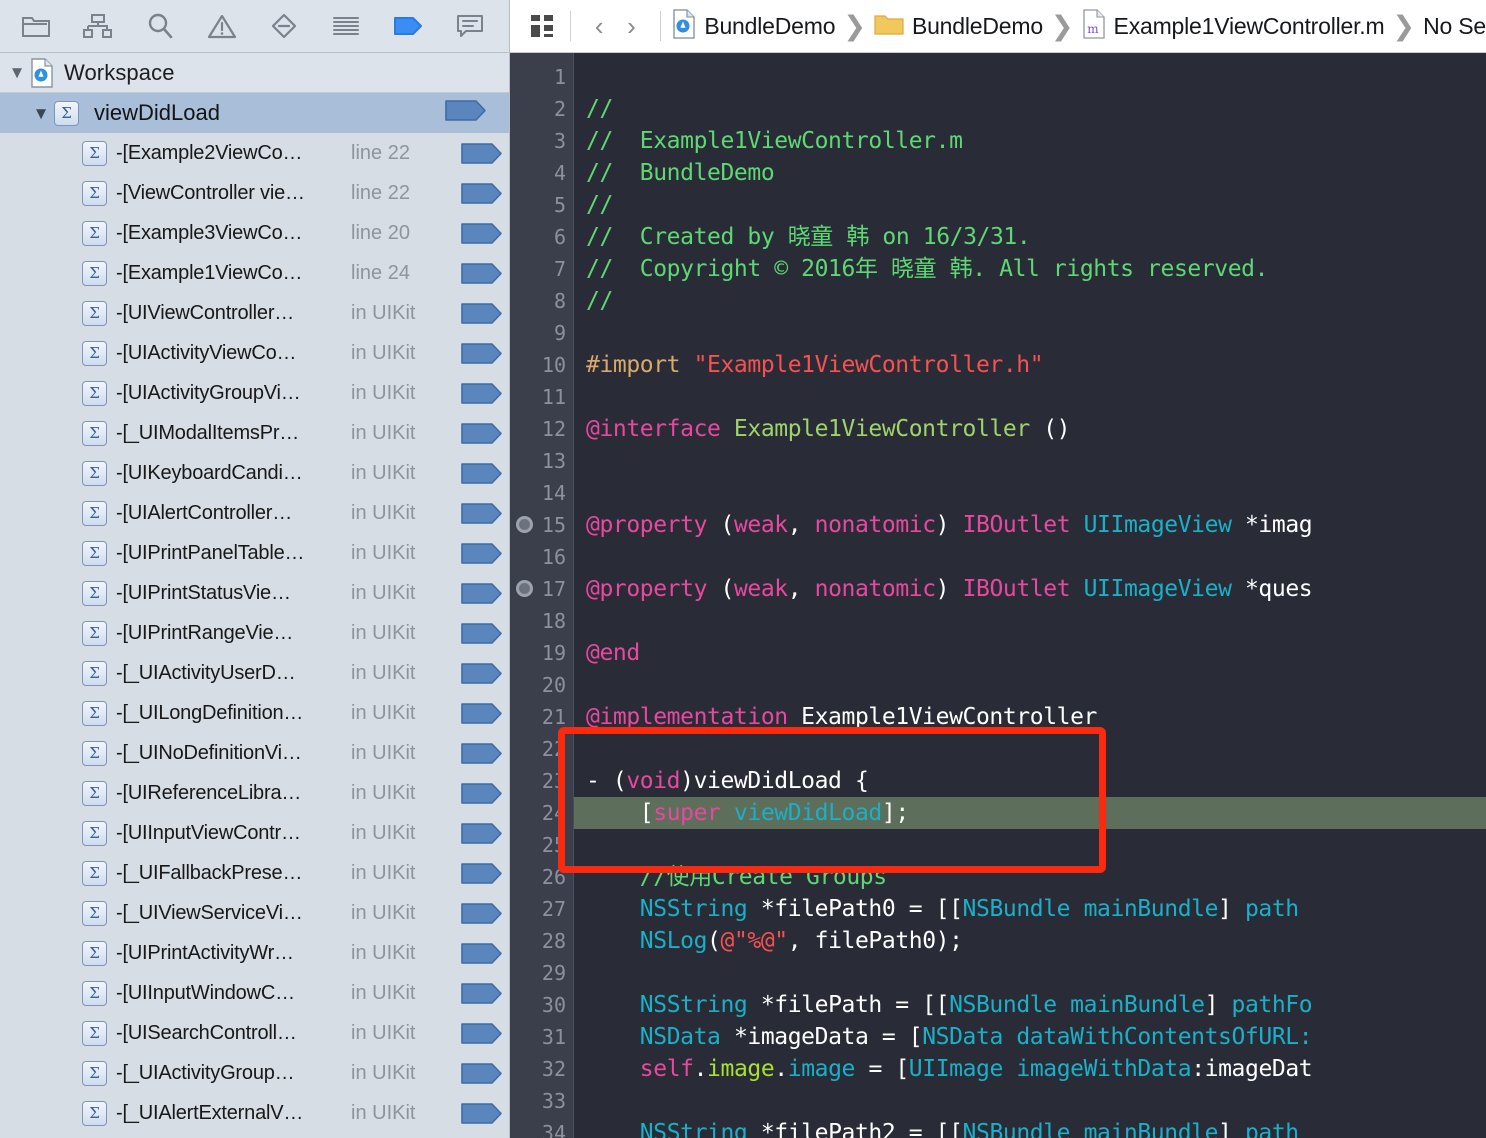  Describe the element at coordinates (542, 973) in the screenshot. I see `line-number: 29` at that location.